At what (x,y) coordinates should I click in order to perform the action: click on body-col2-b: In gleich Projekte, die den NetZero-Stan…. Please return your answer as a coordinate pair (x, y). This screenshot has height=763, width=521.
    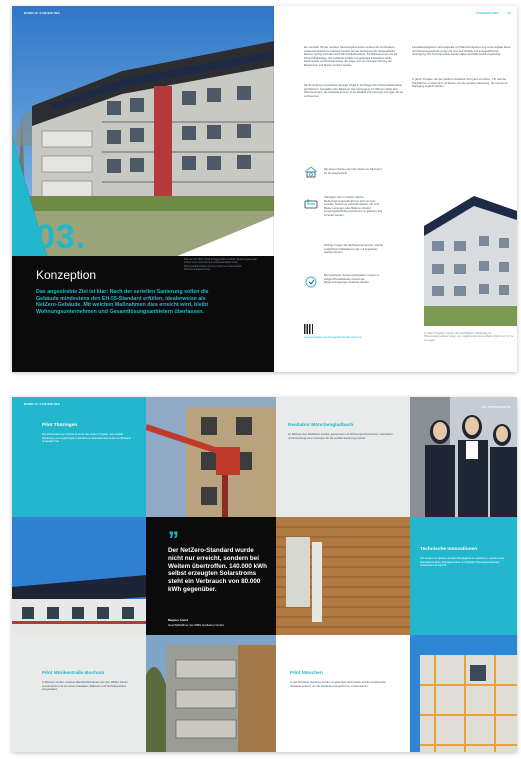
    Looking at the image, I should click on (460, 83).